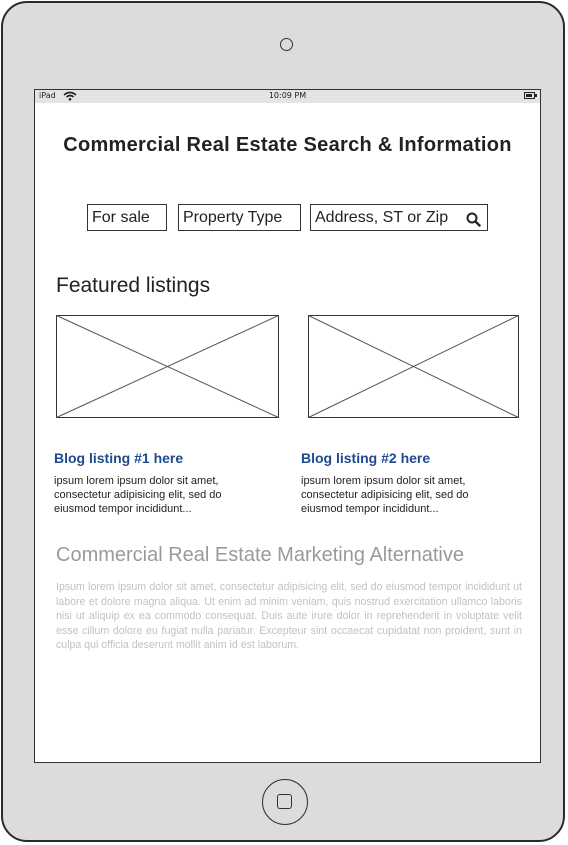  I want to click on address-search-input: Address, ST or Zip, so click(399, 217).